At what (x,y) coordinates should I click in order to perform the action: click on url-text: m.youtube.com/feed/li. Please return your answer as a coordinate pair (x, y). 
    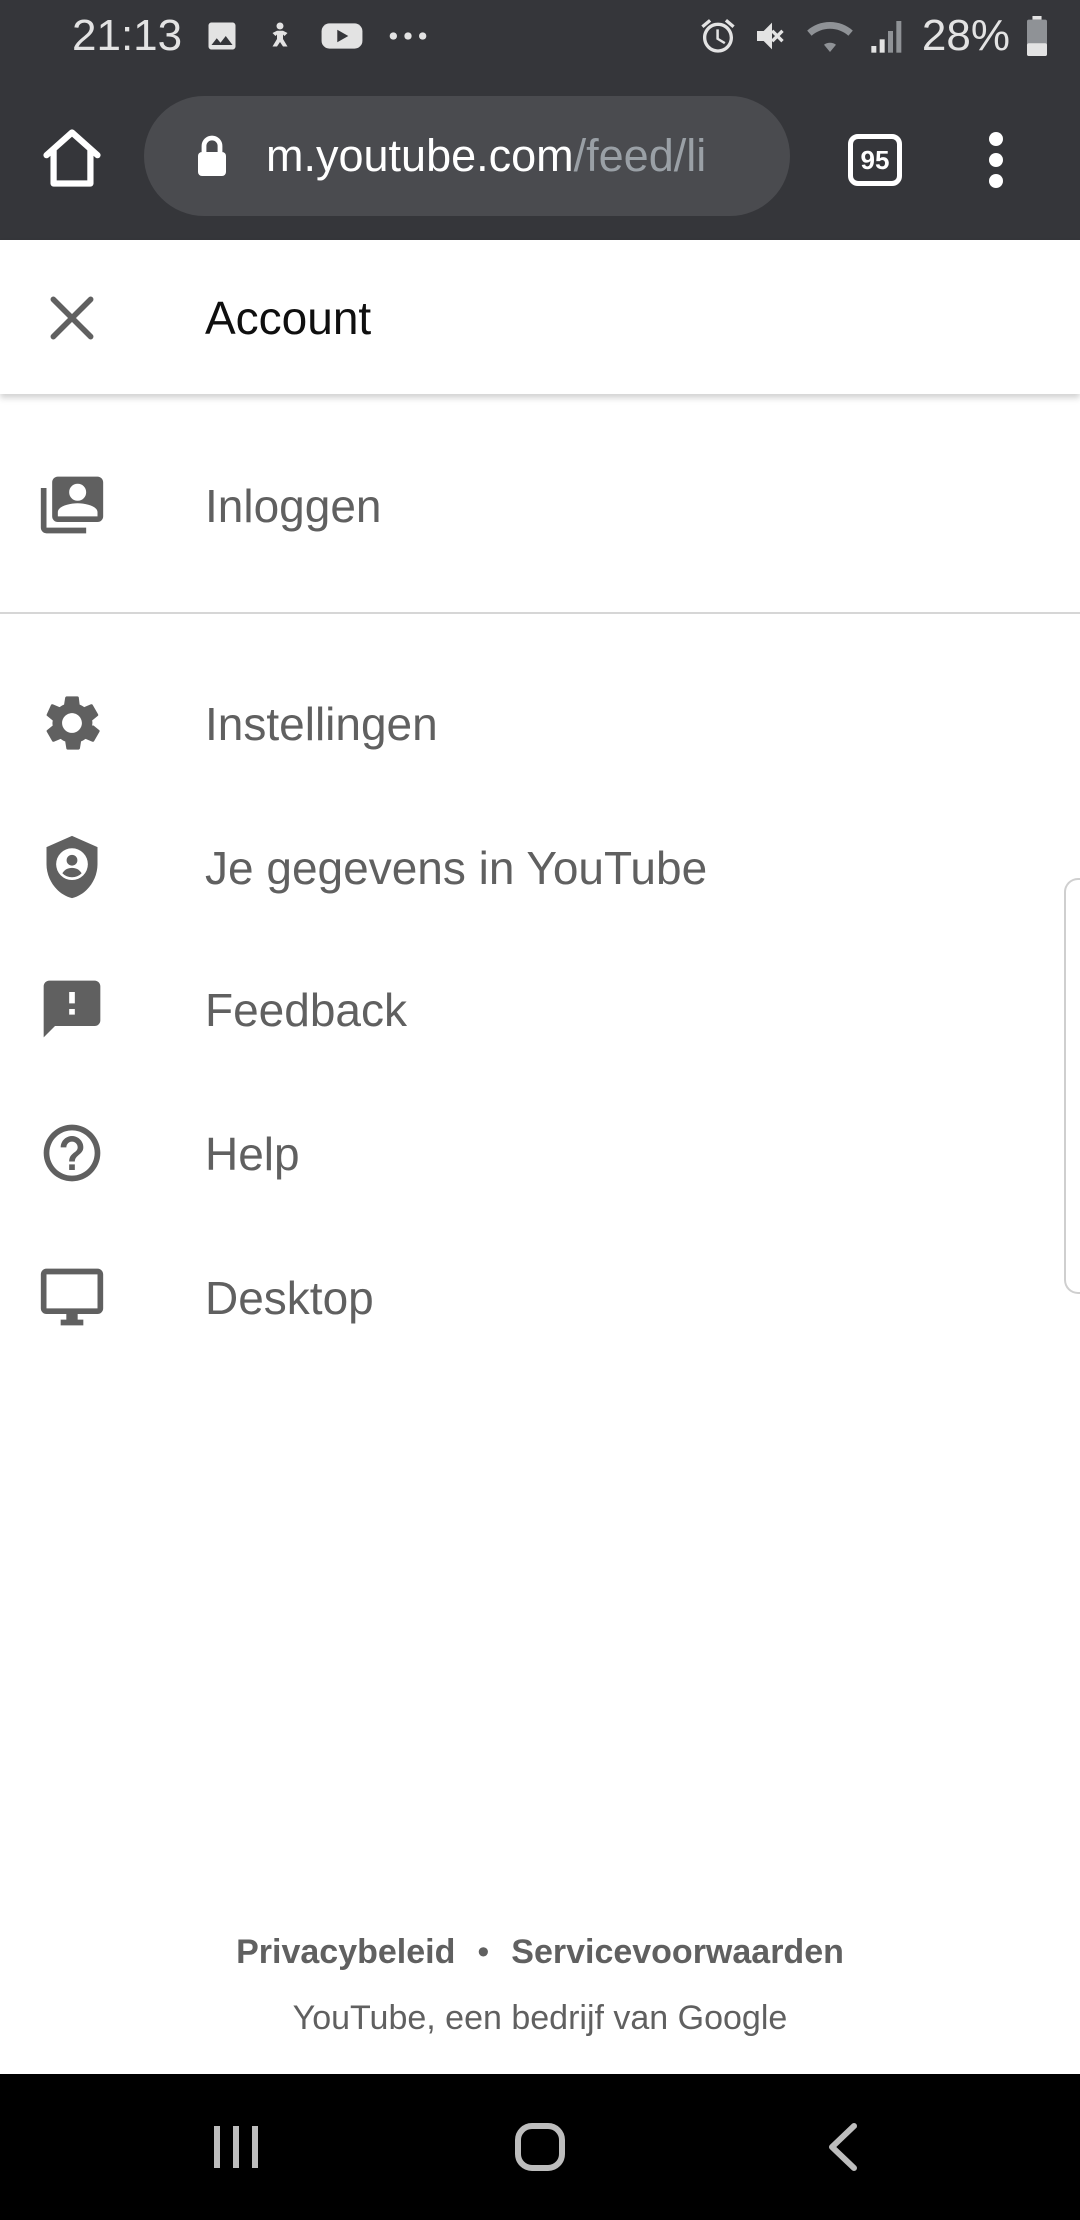
    Looking at the image, I should click on (486, 156).